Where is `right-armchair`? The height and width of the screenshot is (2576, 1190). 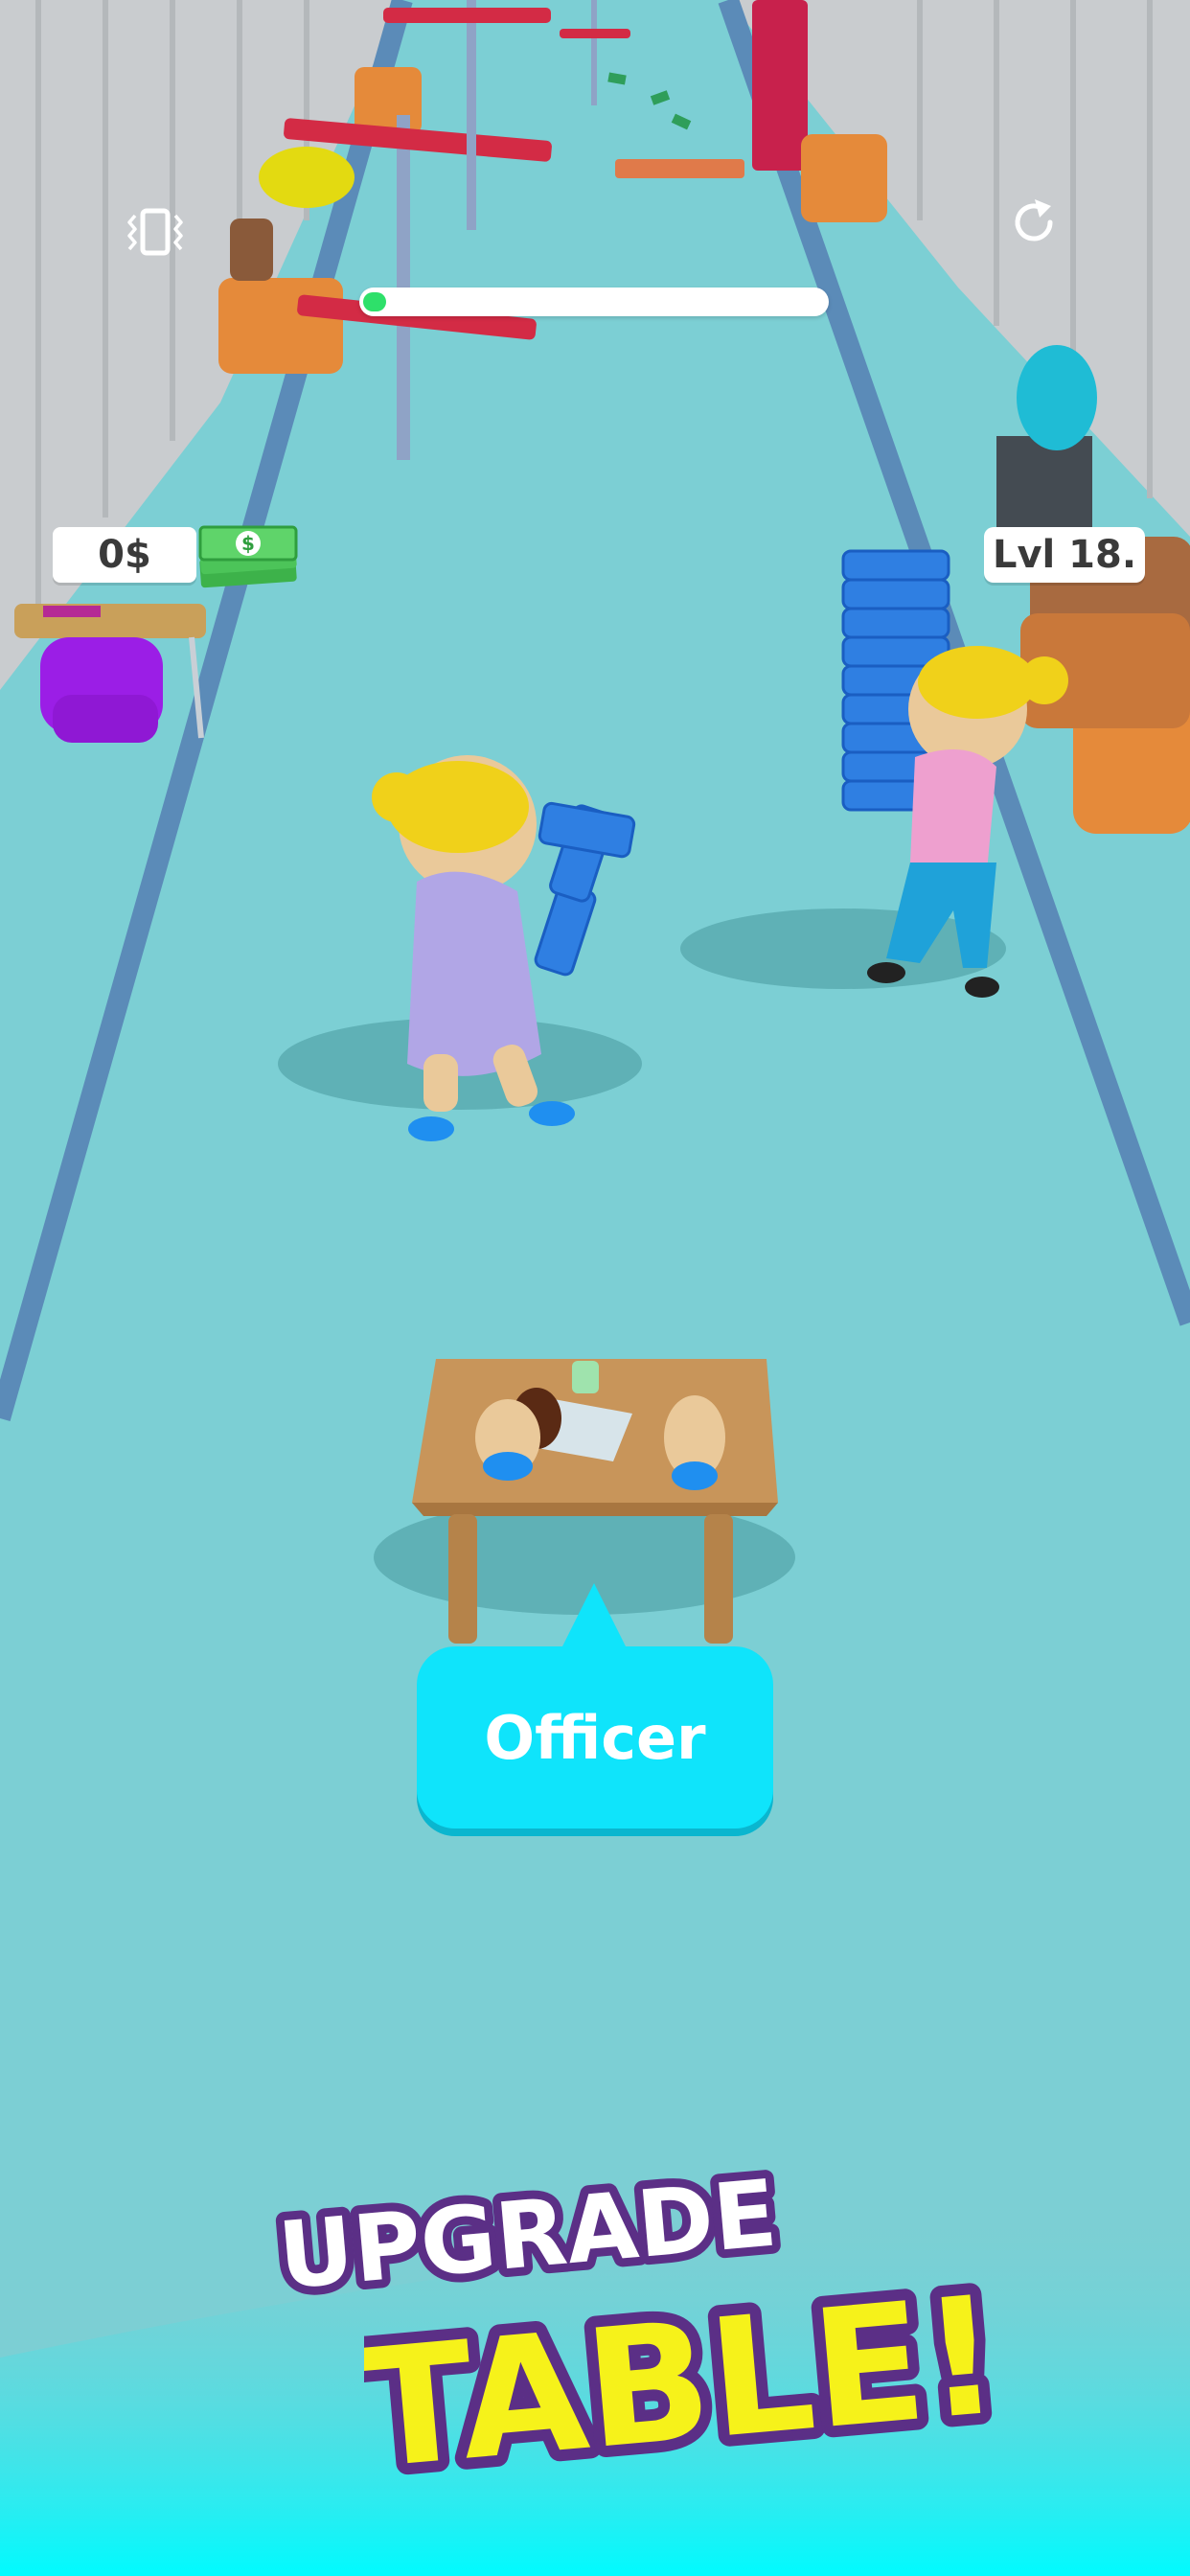
right-armchair is located at coordinates (844, 178).